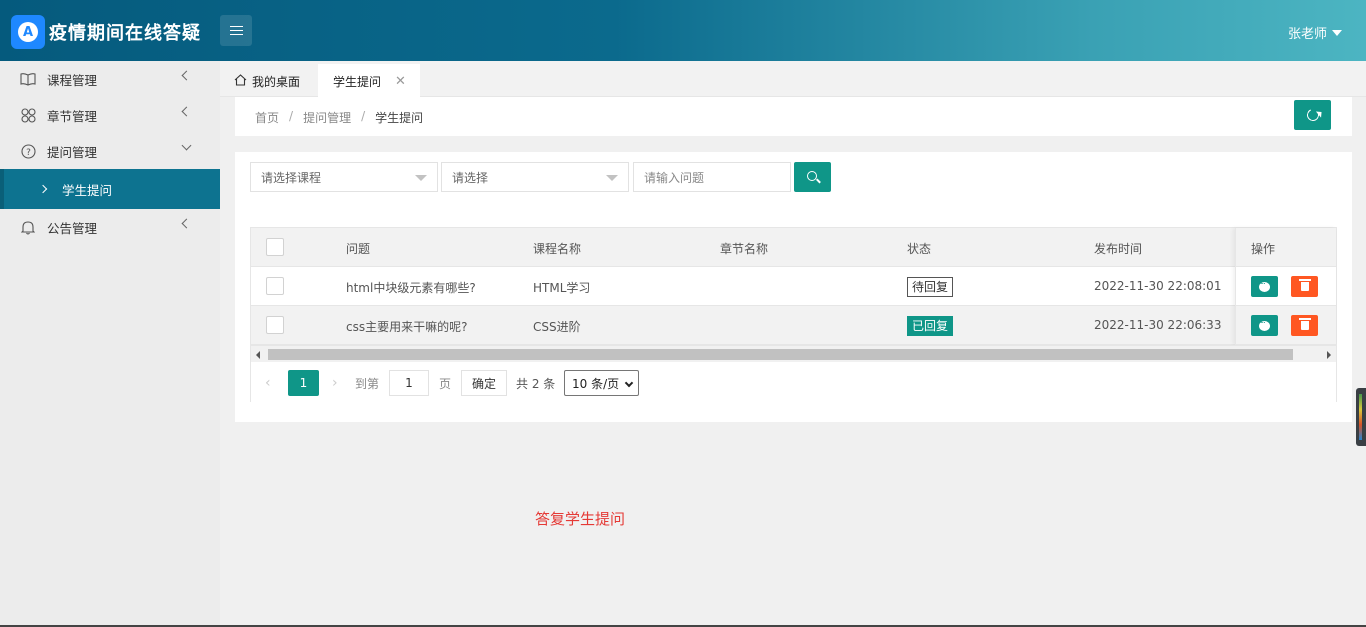  Describe the element at coordinates (28, 79) in the screenshot. I see `book-icon` at that location.